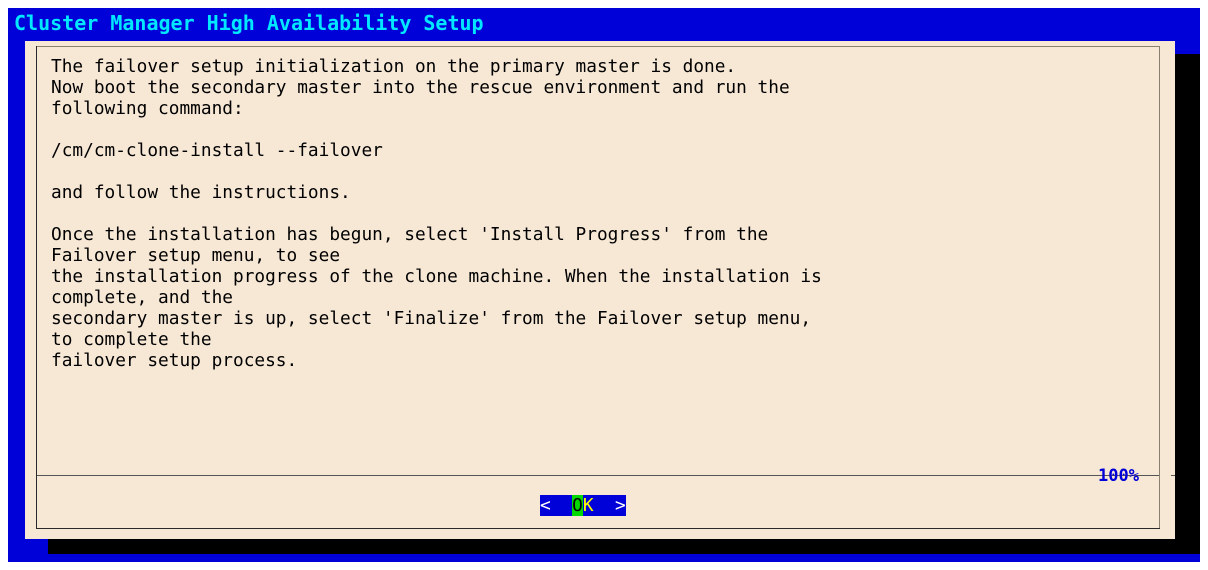  What do you see at coordinates (36, 287) in the screenshot?
I see `dialog-border-left` at bounding box center [36, 287].